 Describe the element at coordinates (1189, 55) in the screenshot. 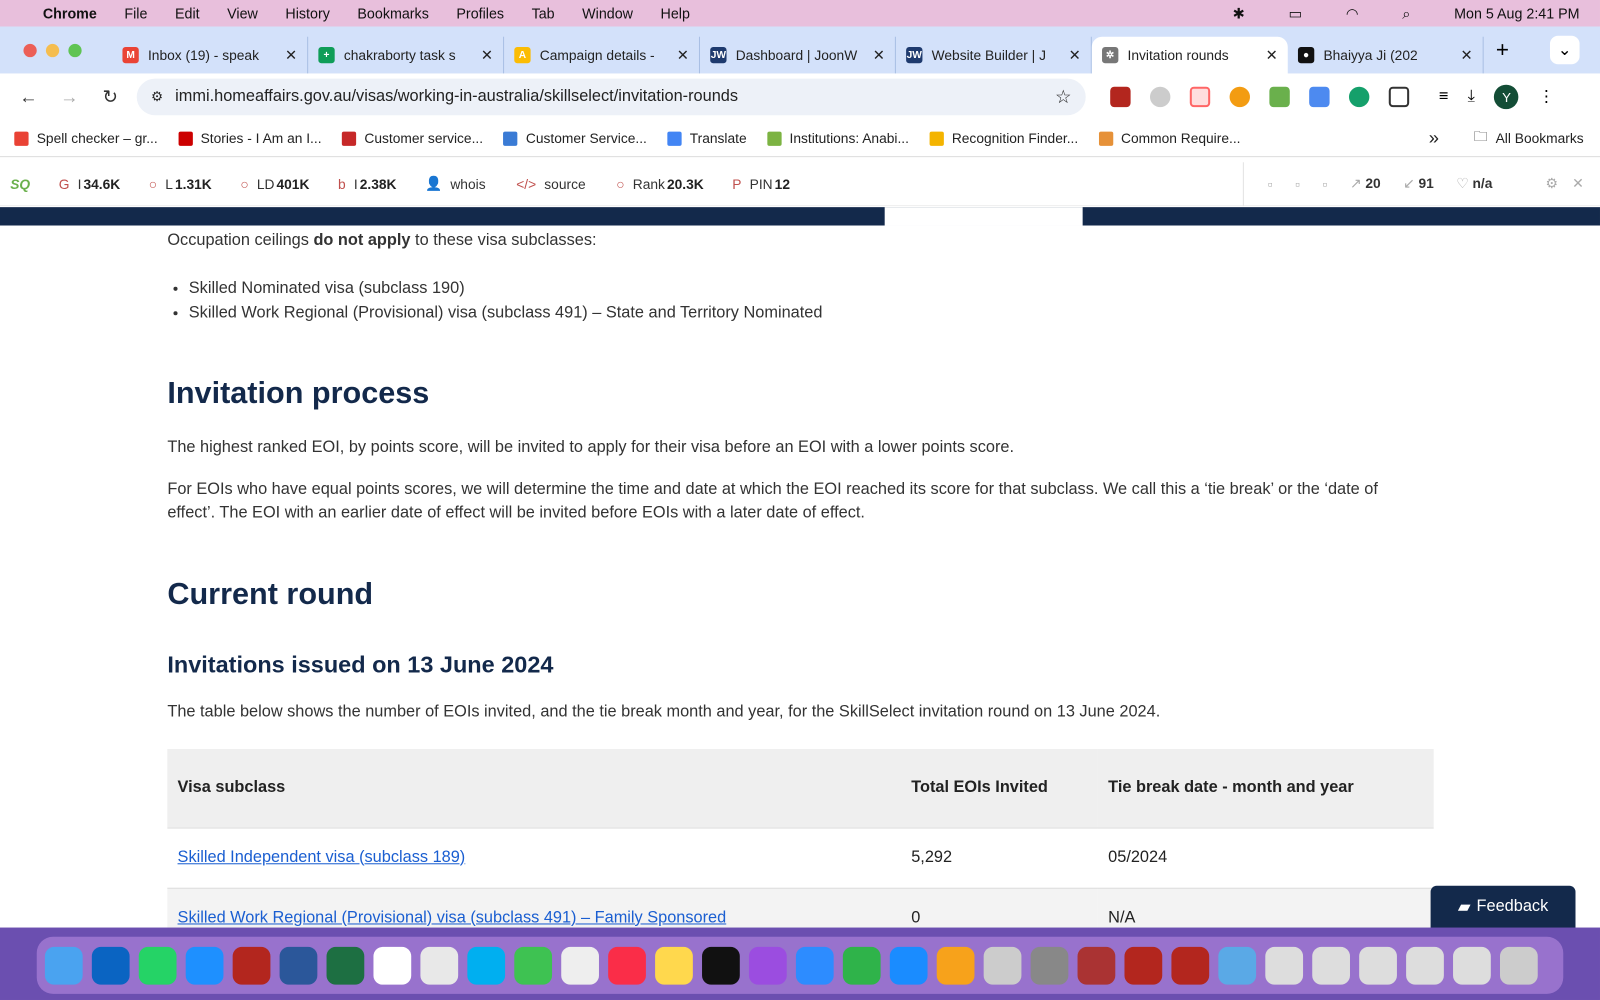

I see `tab-5: ✲ Invitation rounds ✕` at that location.